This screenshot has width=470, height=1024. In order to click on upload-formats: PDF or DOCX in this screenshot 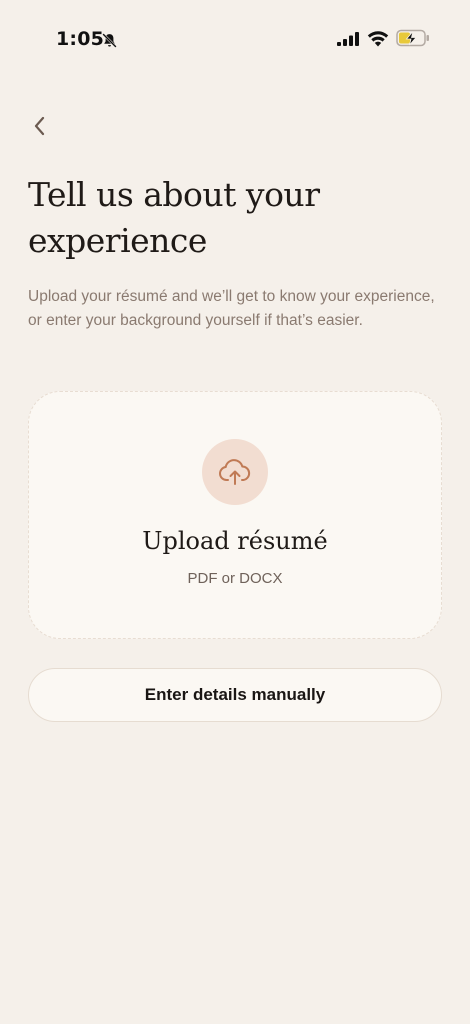, I will do `click(235, 578)`.